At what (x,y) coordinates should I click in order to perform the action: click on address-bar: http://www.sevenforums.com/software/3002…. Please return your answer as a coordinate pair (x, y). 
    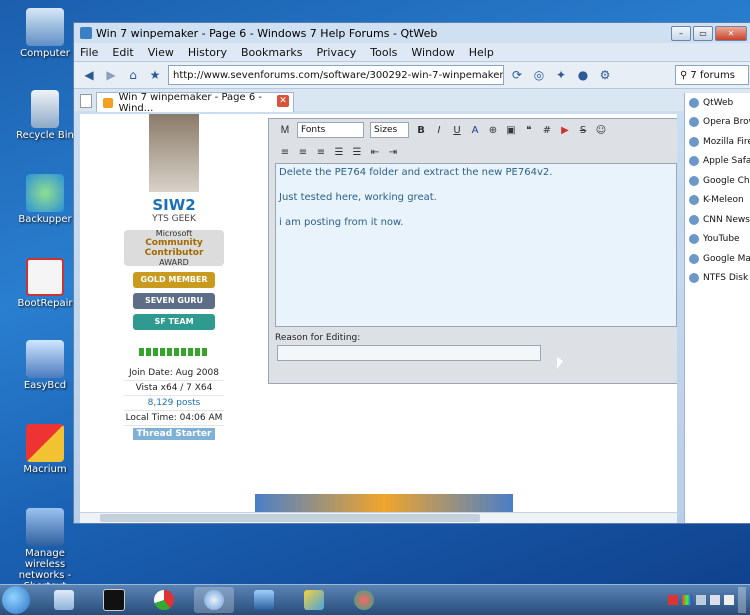
    Looking at the image, I should click on (336, 75).